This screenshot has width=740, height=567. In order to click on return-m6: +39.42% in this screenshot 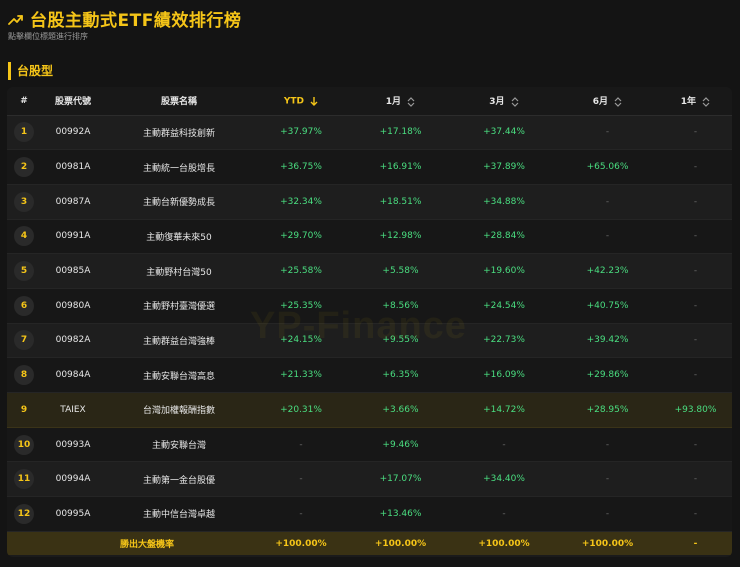, I will do `click(607, 341)`.